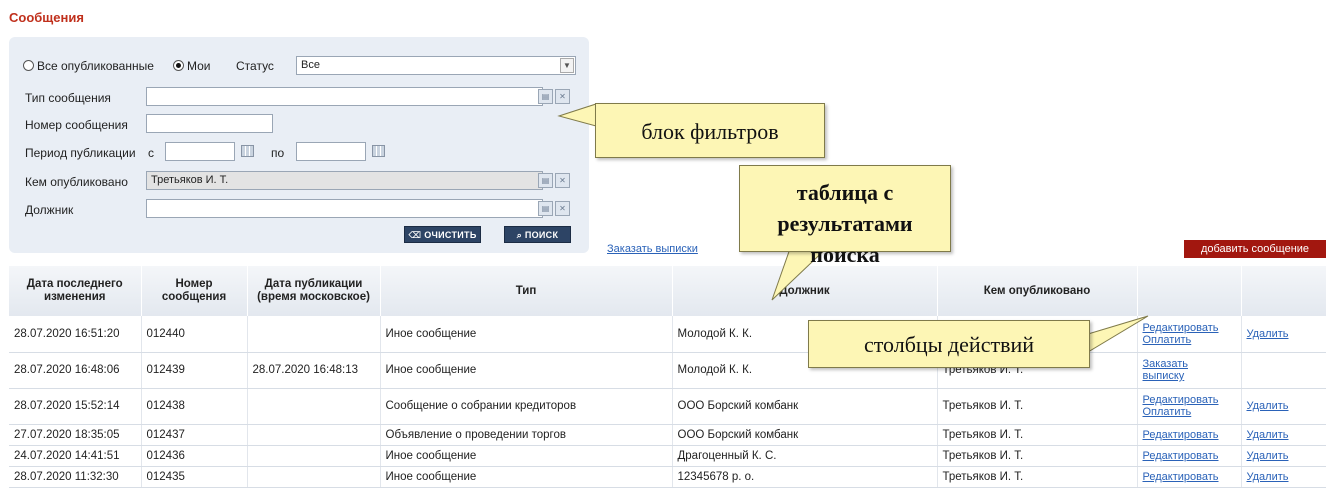  What do you see at coordinates (577, 115) in the screenshot?
I see `filters-callout-pointer` at bounding box center [577, 115].